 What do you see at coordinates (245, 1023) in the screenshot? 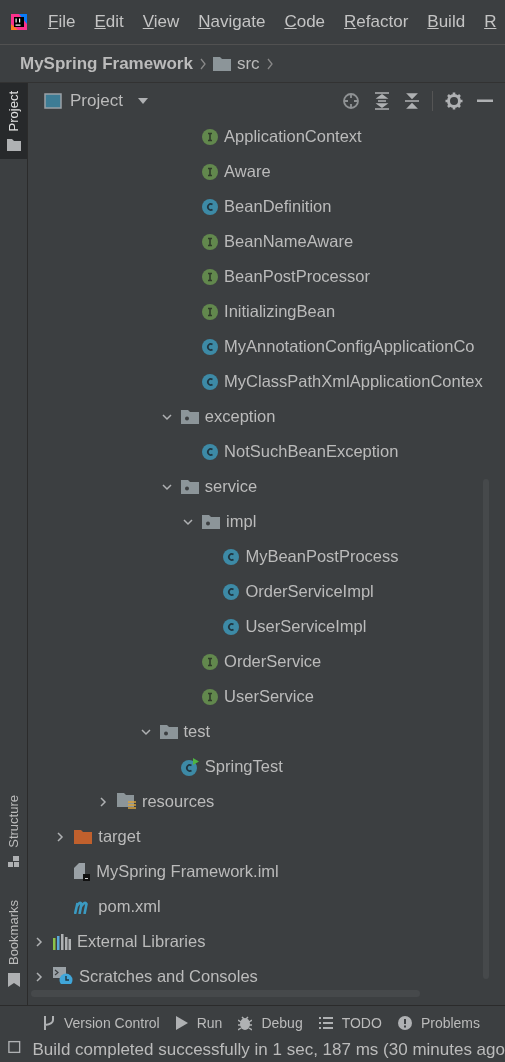
I see `bug-icon` at bounding box center [245, 1023].